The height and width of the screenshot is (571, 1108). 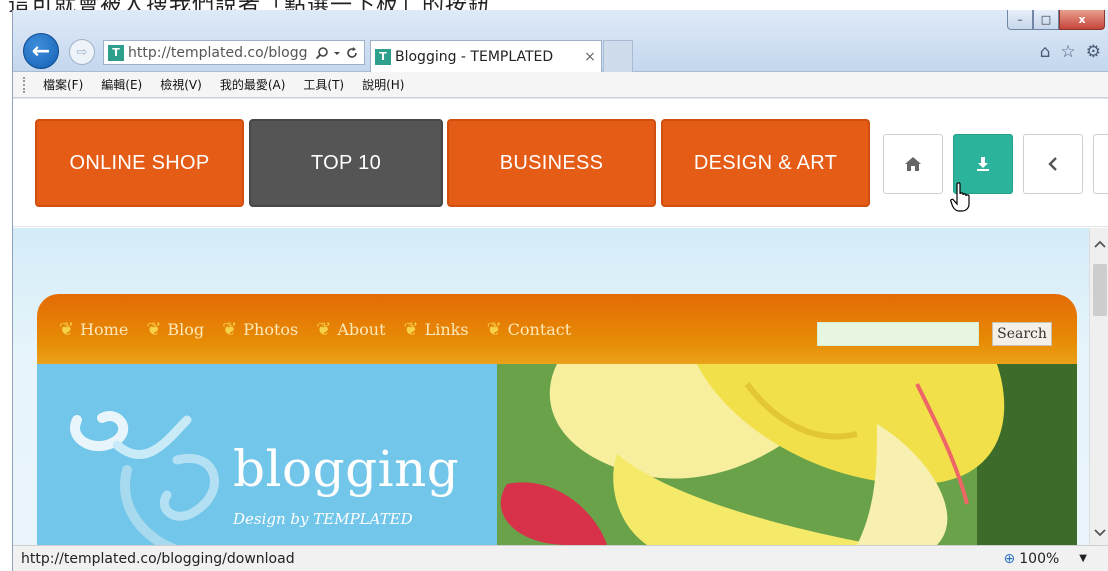 What do you see at coordinates (186, 329) in the screenshot?
I see `nav-blog-label: Blog` at bounding box center [186, 329].